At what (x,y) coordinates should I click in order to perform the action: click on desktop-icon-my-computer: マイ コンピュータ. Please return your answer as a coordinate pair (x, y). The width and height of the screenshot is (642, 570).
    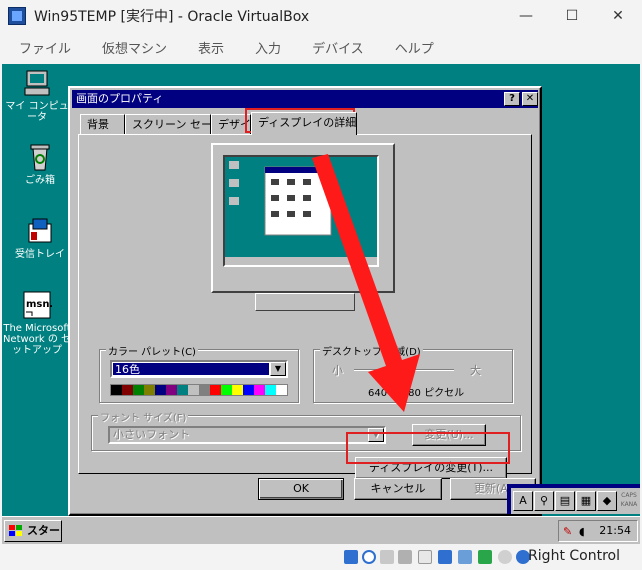
    Looking at the image, I should click on (37, 95).